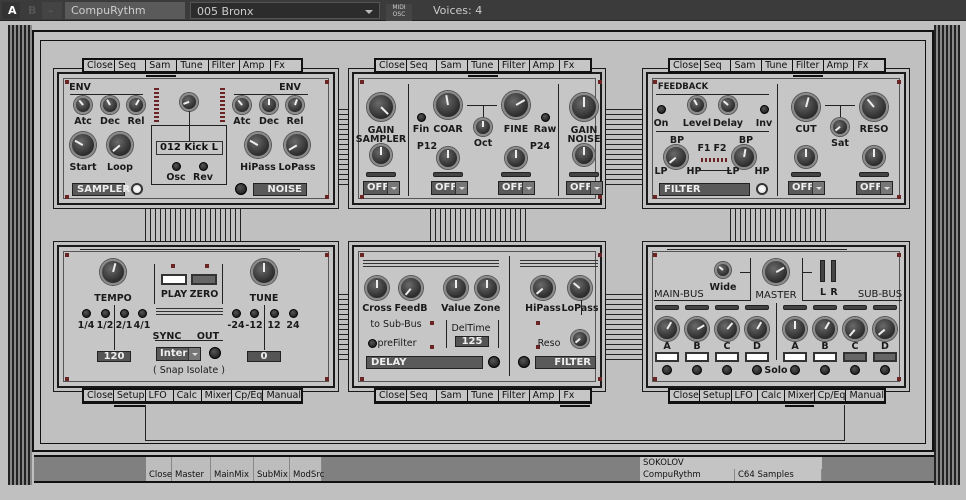  I want to click on filter-tab: Filter, so click(808, 68).